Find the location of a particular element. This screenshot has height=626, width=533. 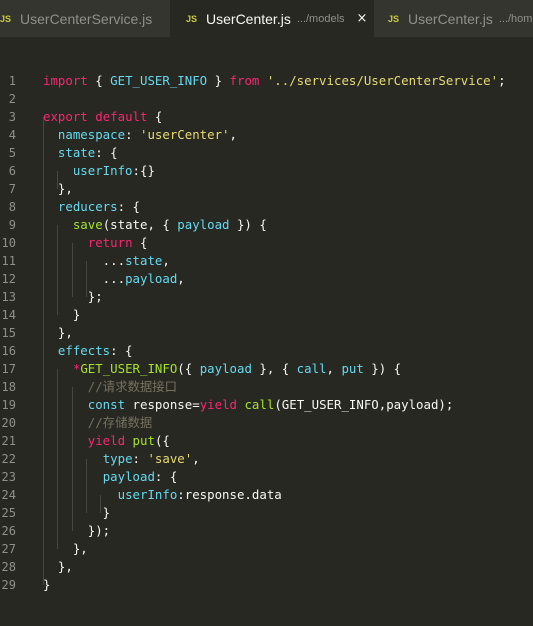

tab-usercenter-home: JS UserCenter.js .../hom is located at coordinates (453, 18).